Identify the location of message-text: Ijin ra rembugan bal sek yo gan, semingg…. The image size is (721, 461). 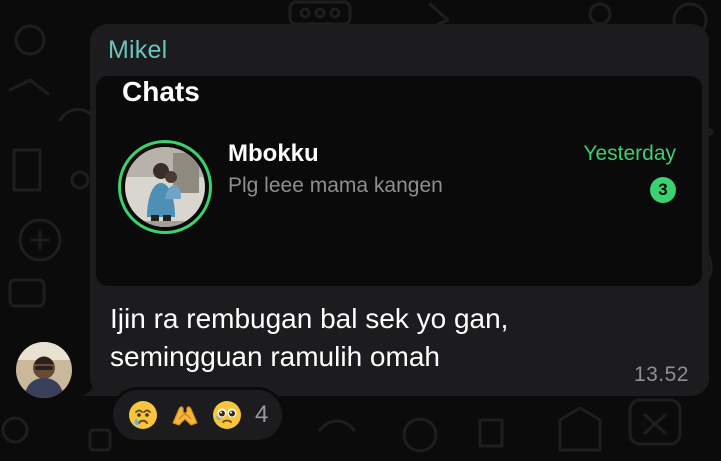
(350, 338).